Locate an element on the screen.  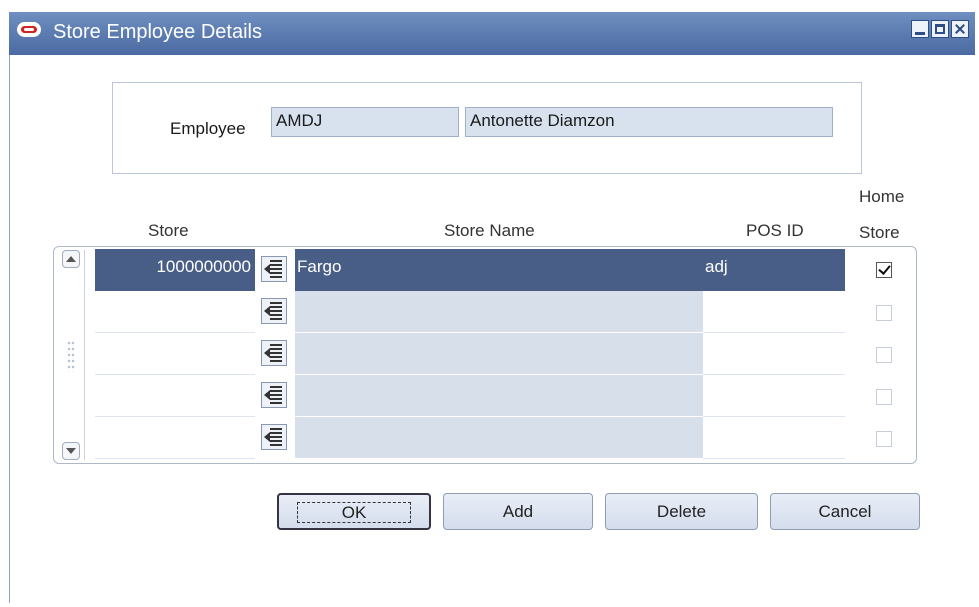
table-row: 1000000000 Fargo adj is located at coordinates (470, 270).